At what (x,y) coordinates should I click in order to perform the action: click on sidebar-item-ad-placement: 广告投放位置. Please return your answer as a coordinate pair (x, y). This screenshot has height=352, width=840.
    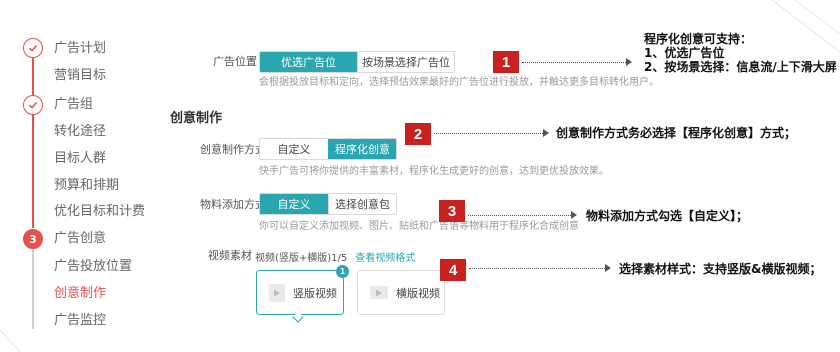
    Looking at the image, I should click on (93, 267).